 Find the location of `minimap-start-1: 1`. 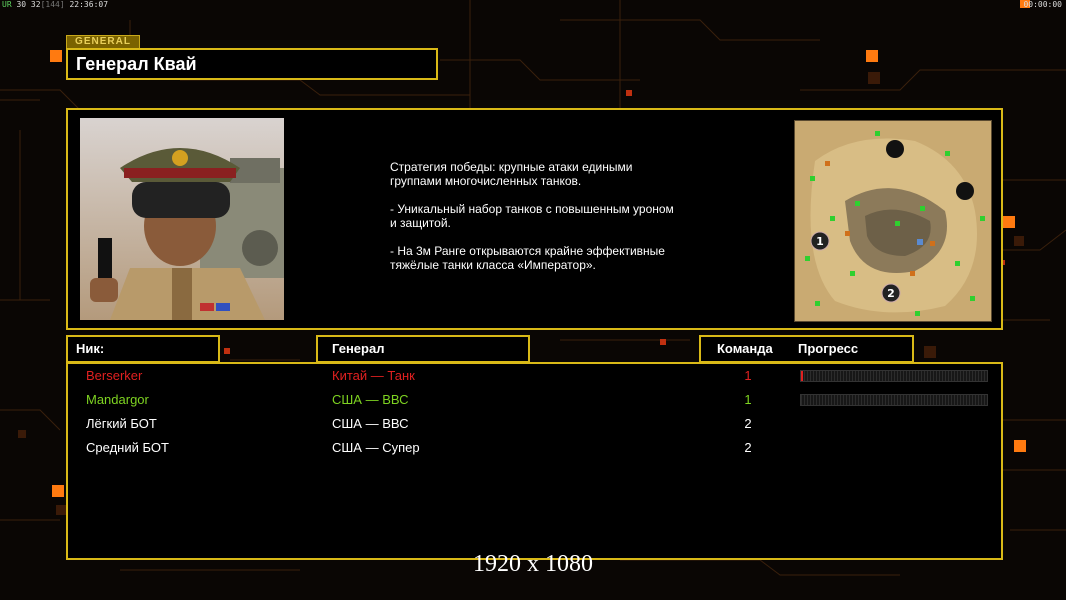

minimap-start-1: 1 is located at coordinates (820, 241).